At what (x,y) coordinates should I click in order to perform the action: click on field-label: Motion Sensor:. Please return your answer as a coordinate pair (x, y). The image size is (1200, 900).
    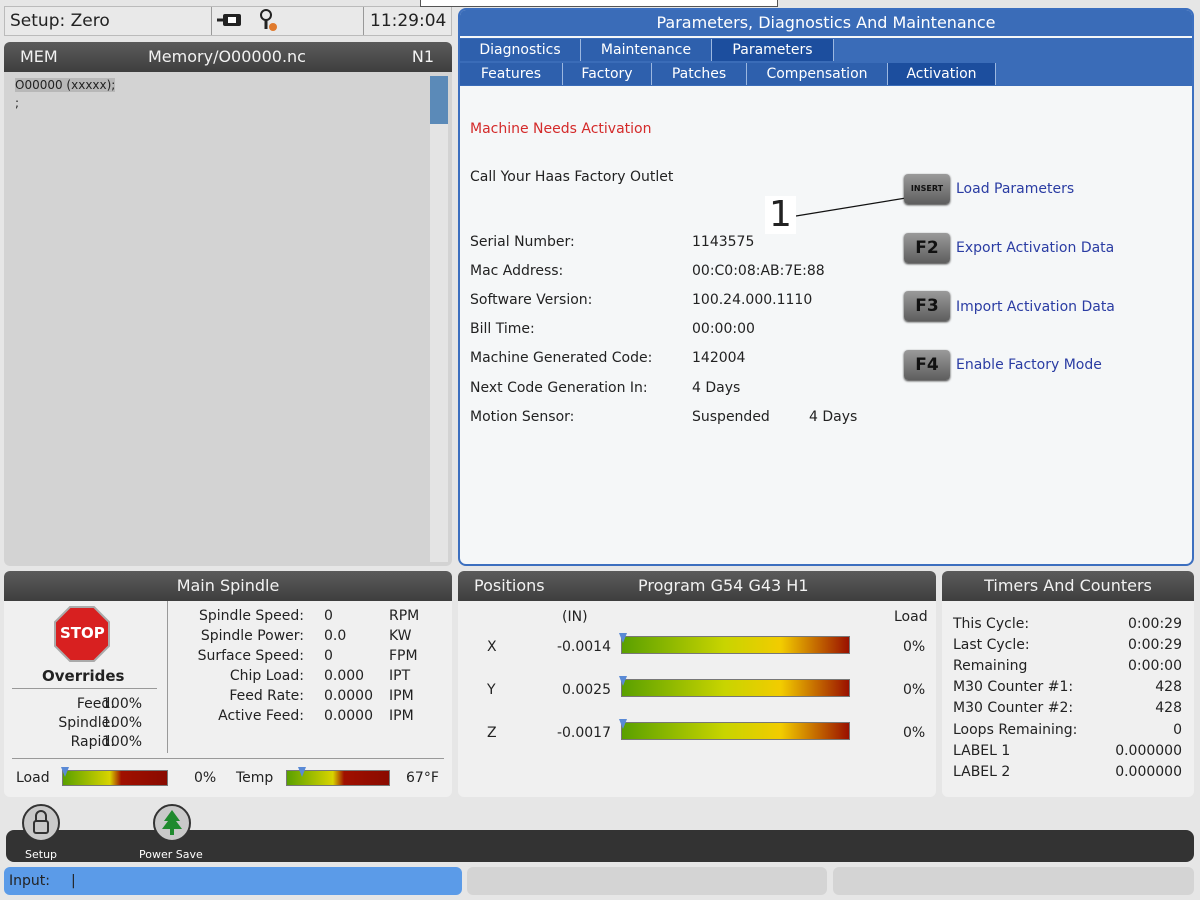
    Looking at the image, I should click on (522, 417).